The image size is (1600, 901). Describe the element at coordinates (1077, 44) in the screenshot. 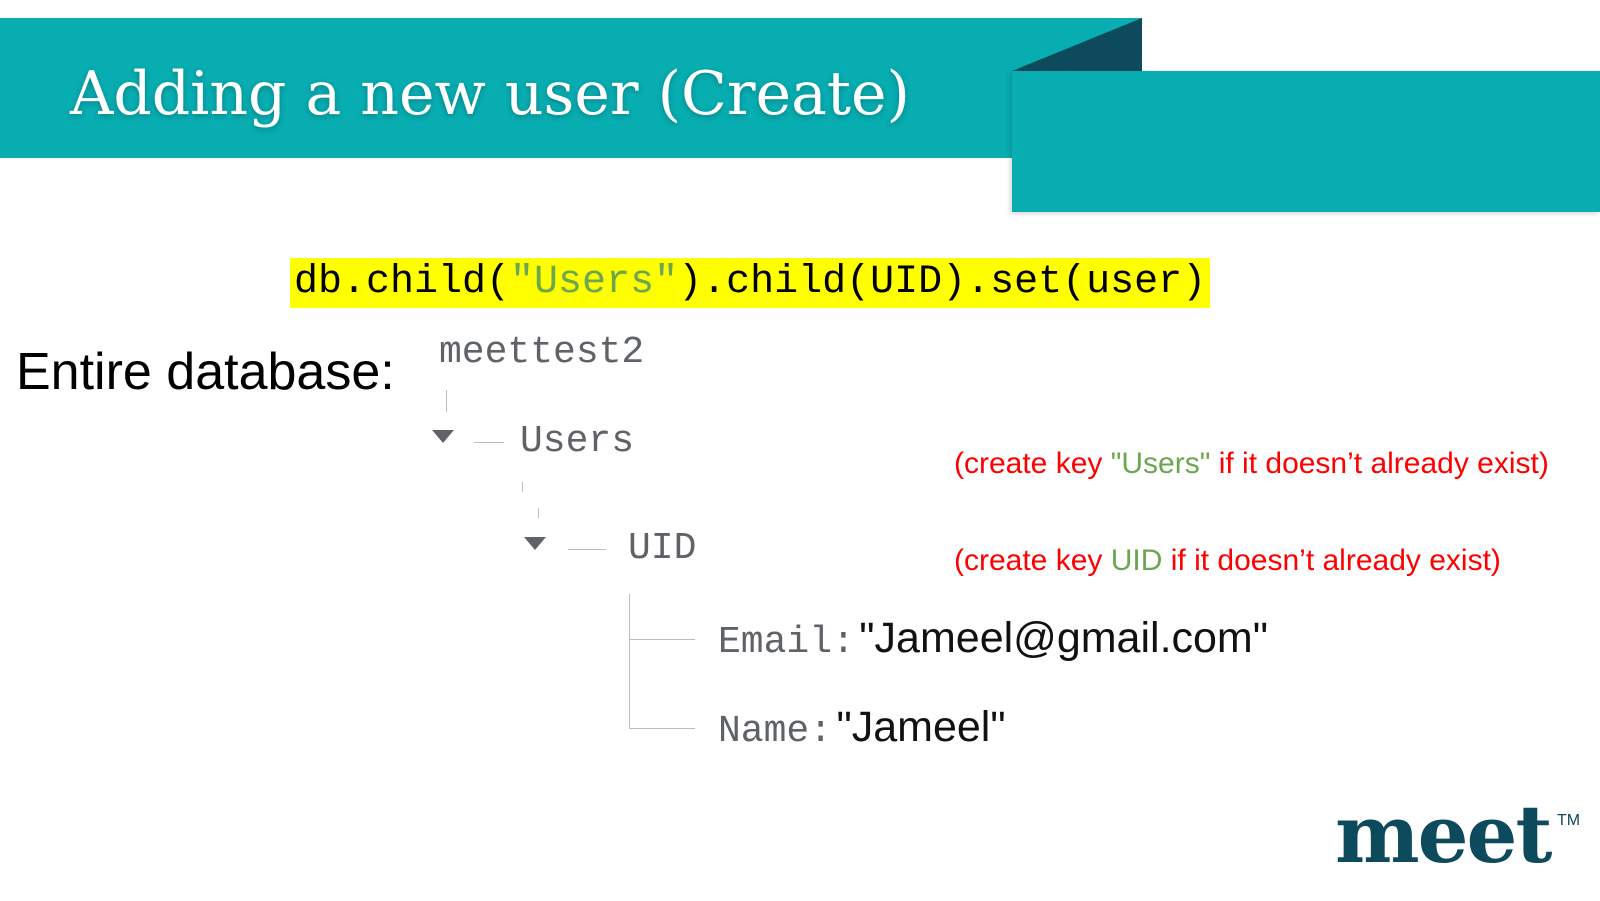

I see `banner-fold` at that location.